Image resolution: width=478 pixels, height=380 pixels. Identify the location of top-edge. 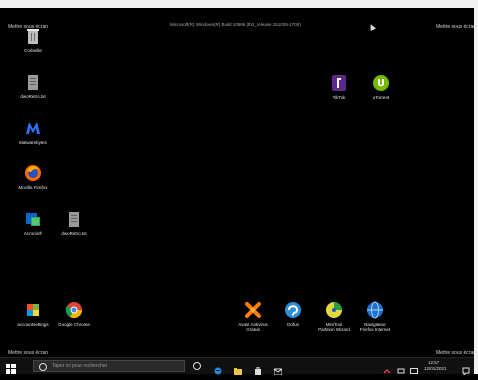
(239, 4).